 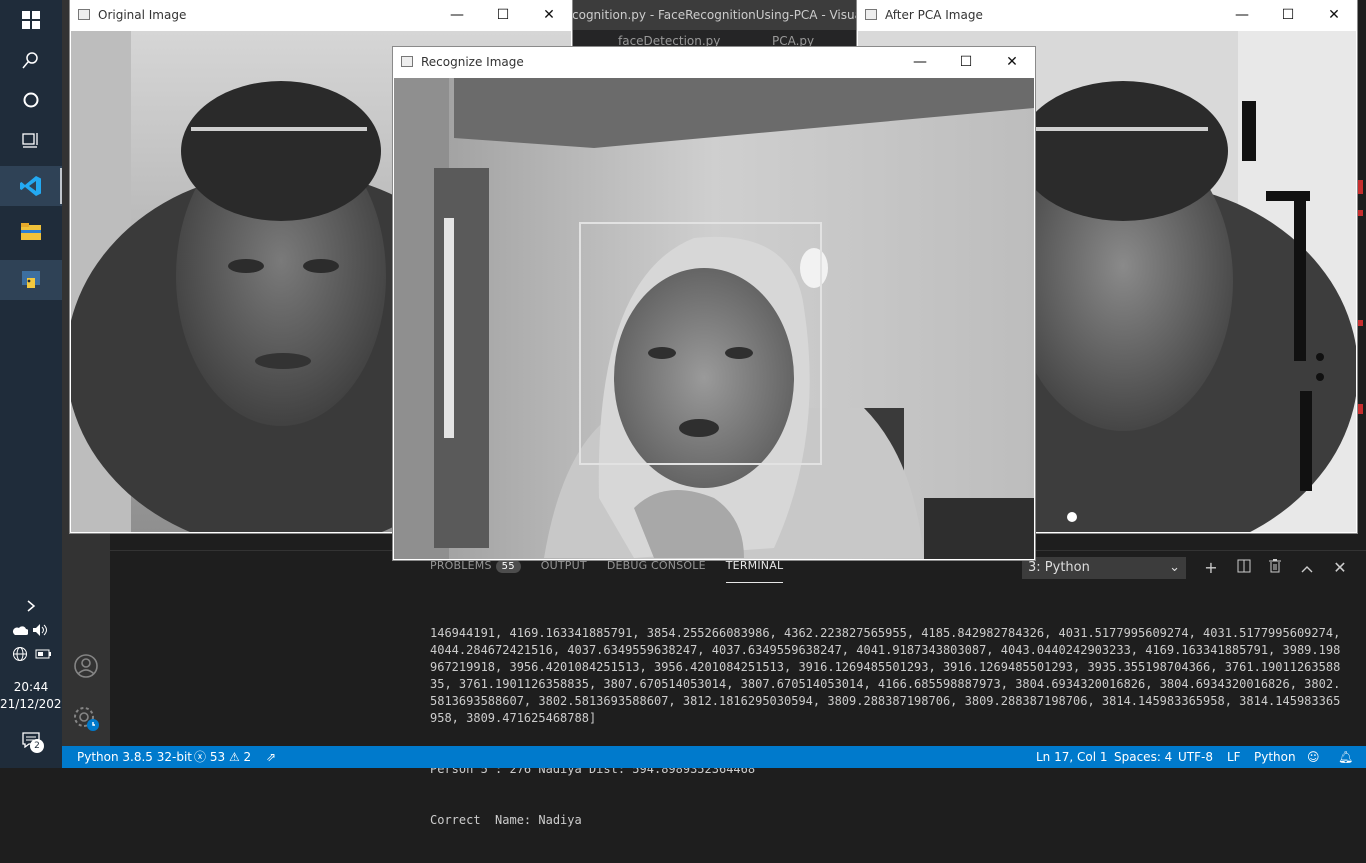 What do you see at coordinates (1234, 757) in the screenshot?
I see `line-ending: LF` at bounding box center [1234, 757].